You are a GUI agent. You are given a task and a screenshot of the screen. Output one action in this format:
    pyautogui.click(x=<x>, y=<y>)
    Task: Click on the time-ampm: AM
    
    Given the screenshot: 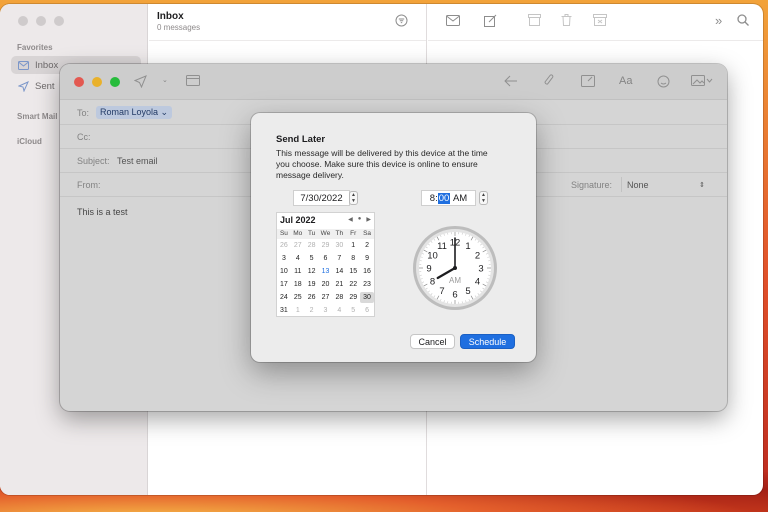 What is the action you would take?
    pyautogui.click(x=460, y=198)
    